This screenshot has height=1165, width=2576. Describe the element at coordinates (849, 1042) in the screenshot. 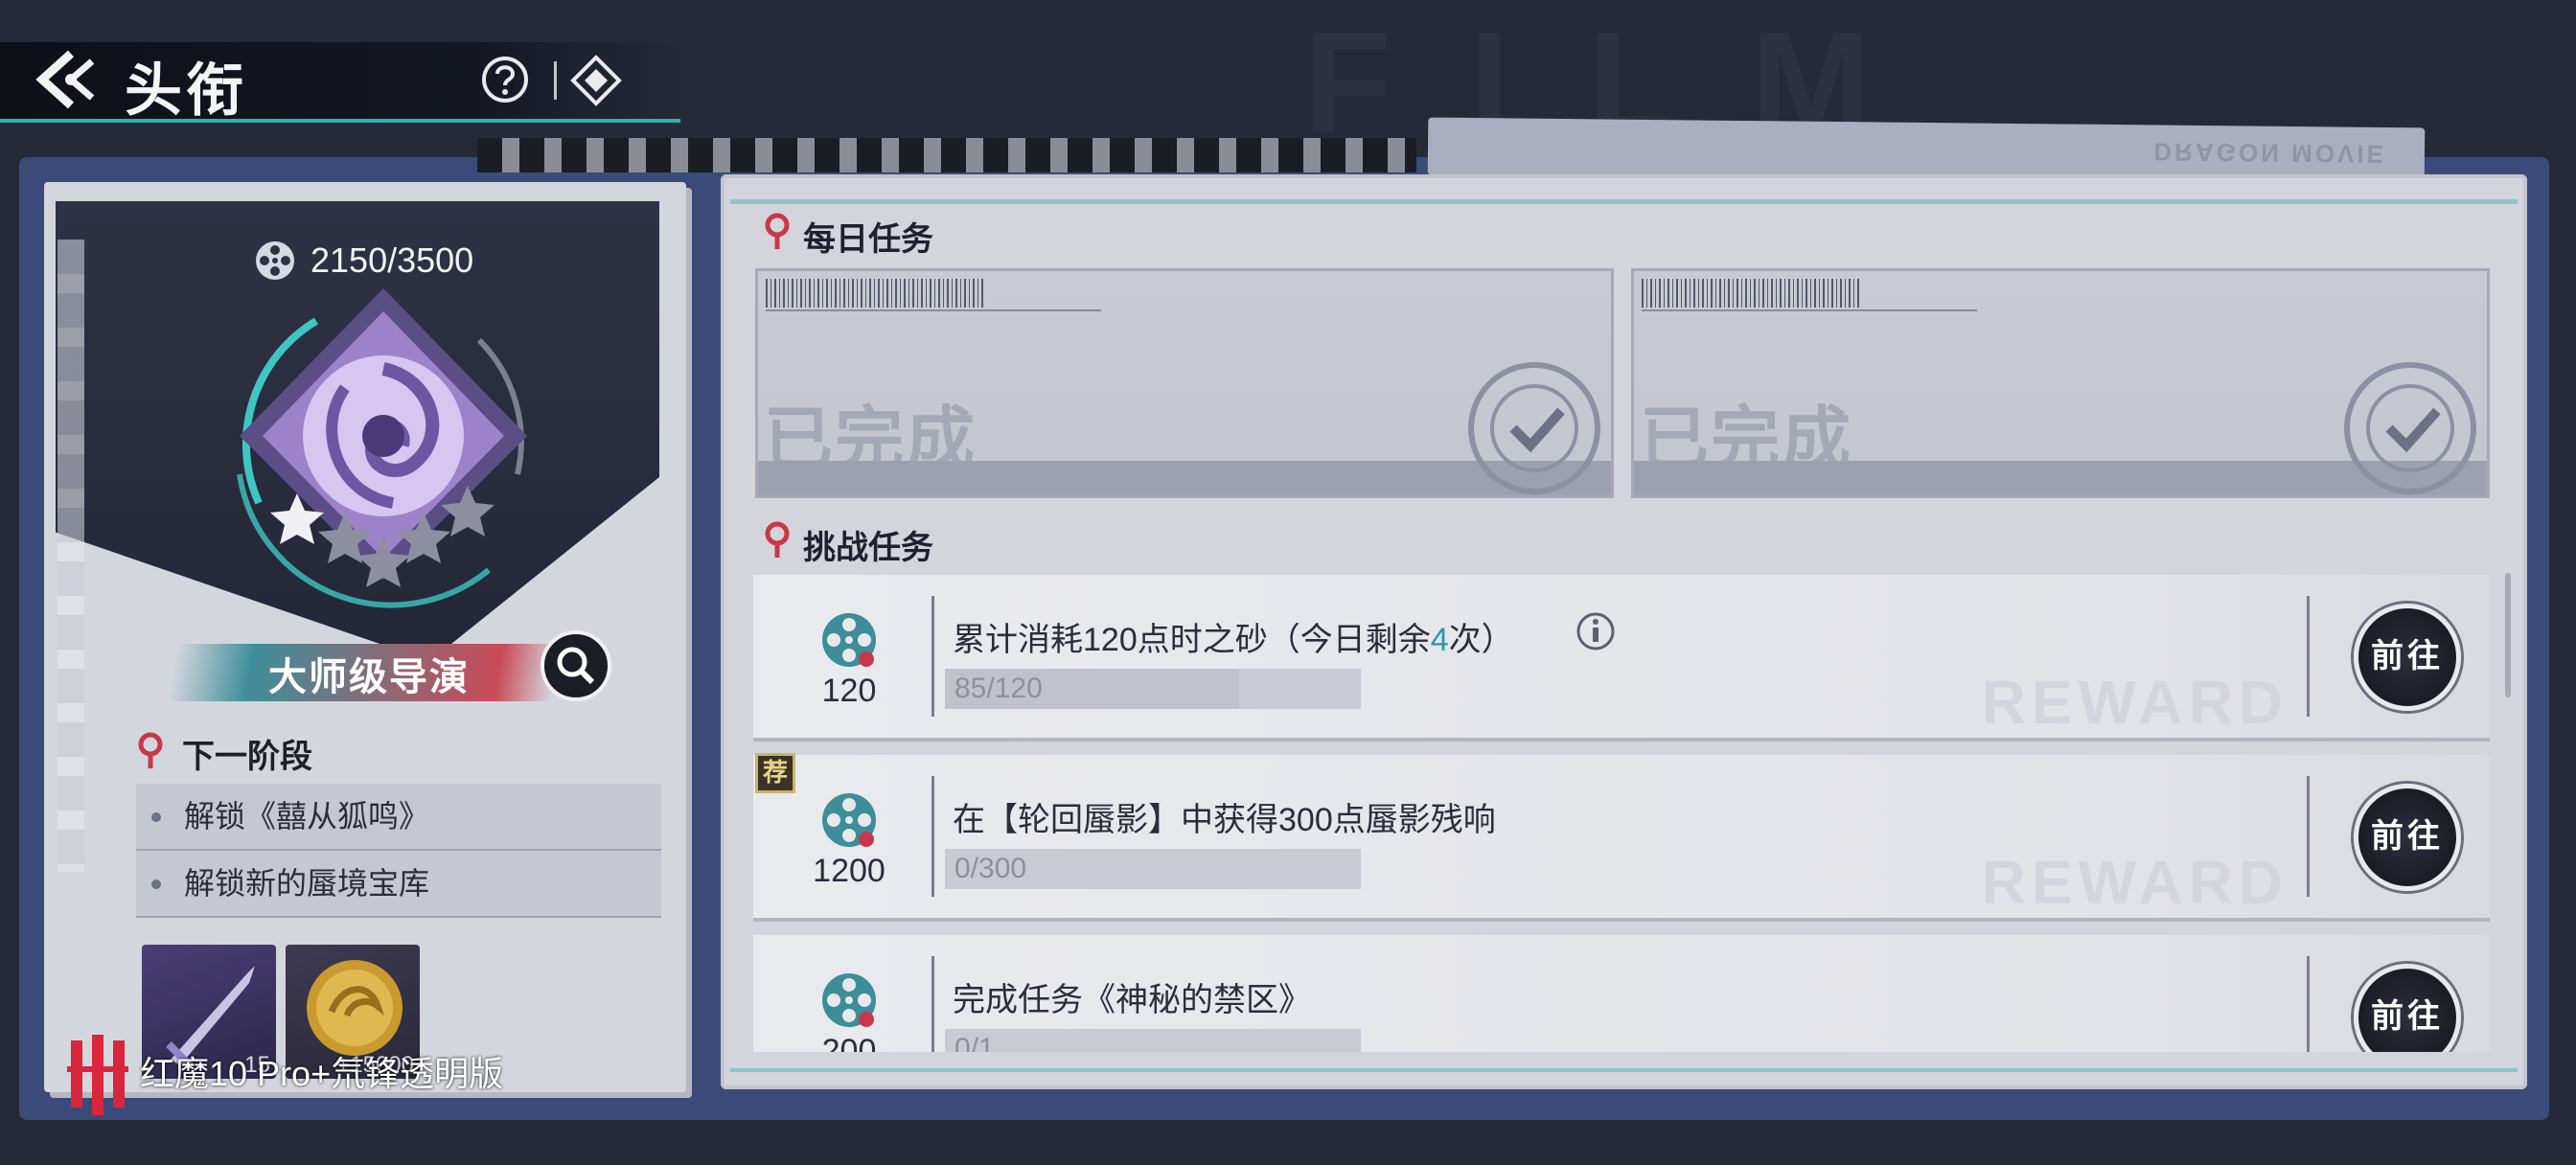

I see `task-reward-amount: 200` at that location.